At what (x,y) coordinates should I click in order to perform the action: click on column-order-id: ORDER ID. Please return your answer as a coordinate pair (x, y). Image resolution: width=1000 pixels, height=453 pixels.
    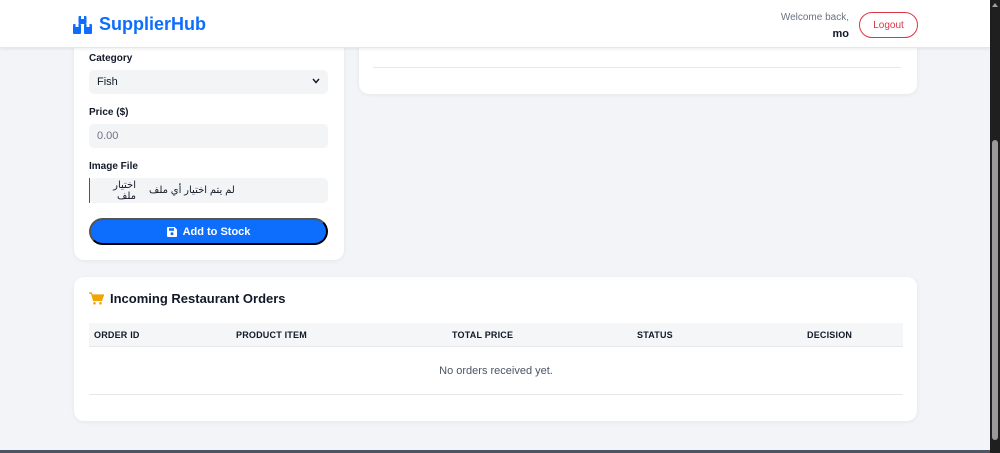
    Looking at the image, I should click on (117, 335).